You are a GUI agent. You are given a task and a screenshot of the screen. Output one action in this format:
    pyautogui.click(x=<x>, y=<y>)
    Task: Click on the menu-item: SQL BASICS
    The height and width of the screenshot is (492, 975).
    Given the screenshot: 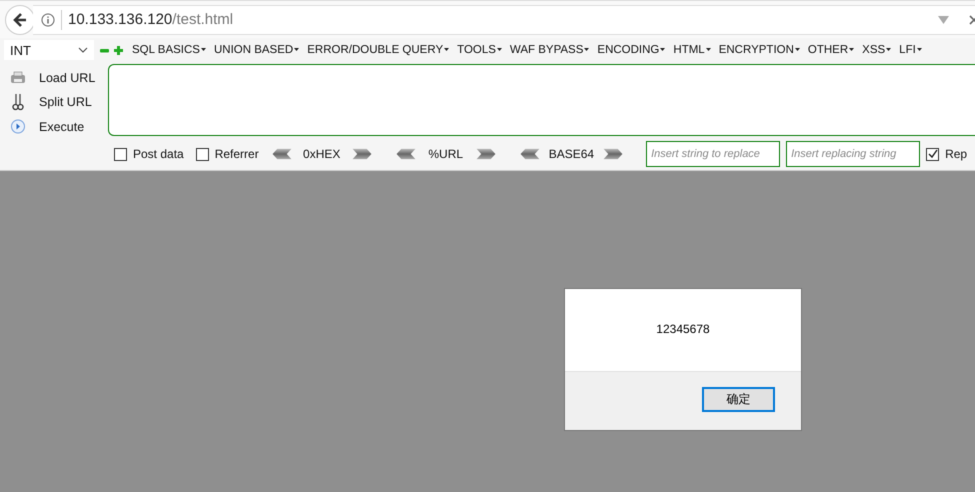 What is the action you would take?
    pyautogui.click(x=169, y=50)
    